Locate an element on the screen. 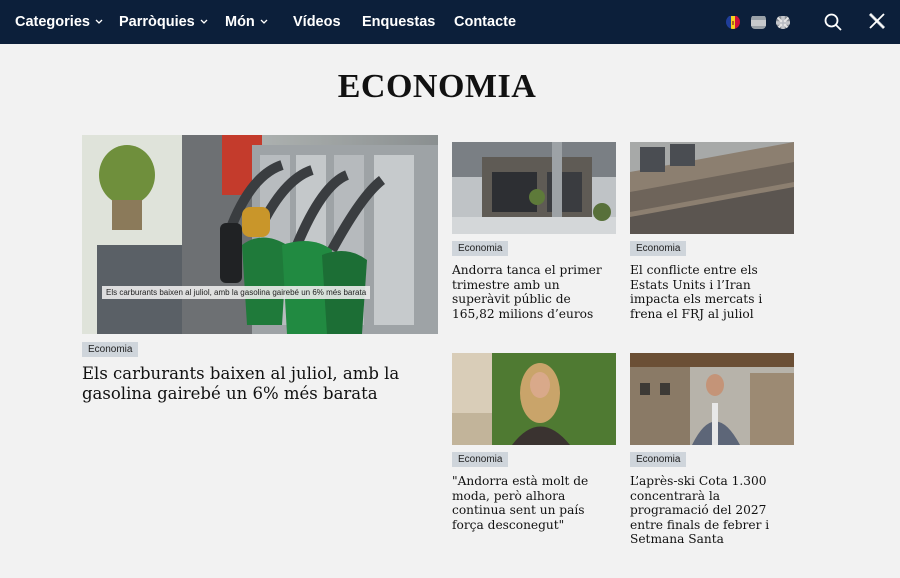  fuel-pump-photo is located at coordinates (260, 234).